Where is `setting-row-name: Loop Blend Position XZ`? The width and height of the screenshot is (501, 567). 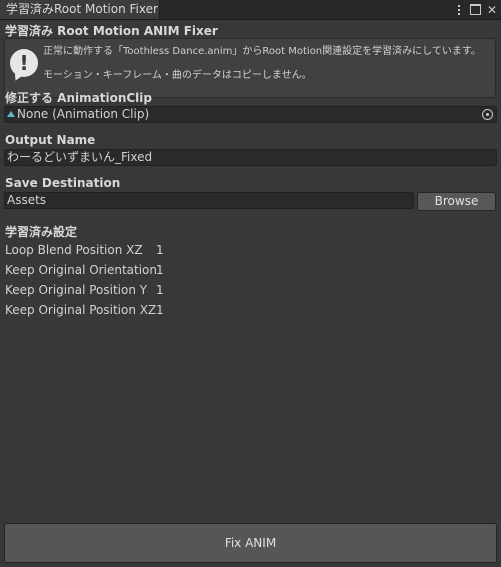
setting-row-name: Loop Blend Position XZ is located at coordinates (74, 250).